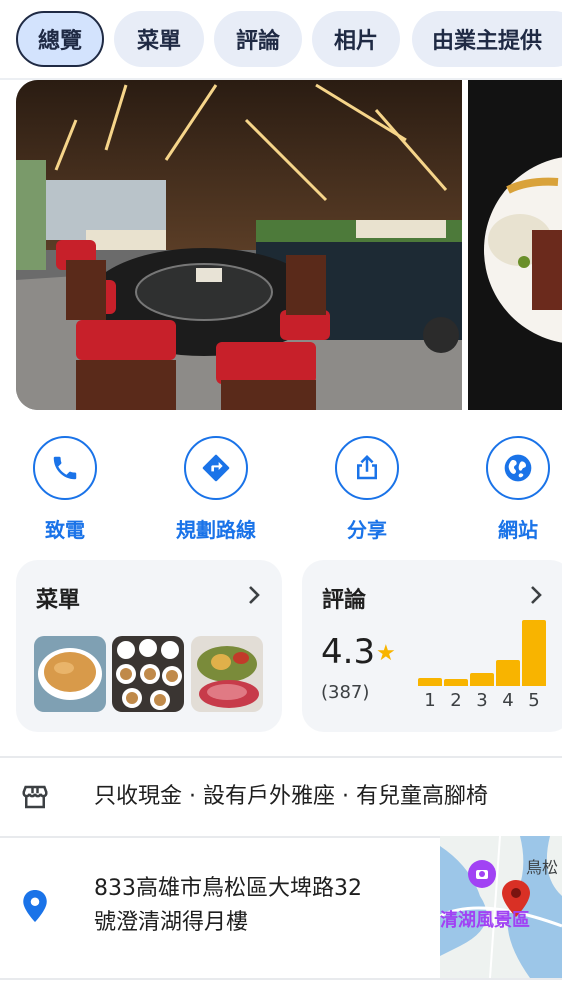 This screenshot has width=562, height=1000. Describe the element at coordinates (367, 468) in the screenshot. I see `share-icon` at that location.